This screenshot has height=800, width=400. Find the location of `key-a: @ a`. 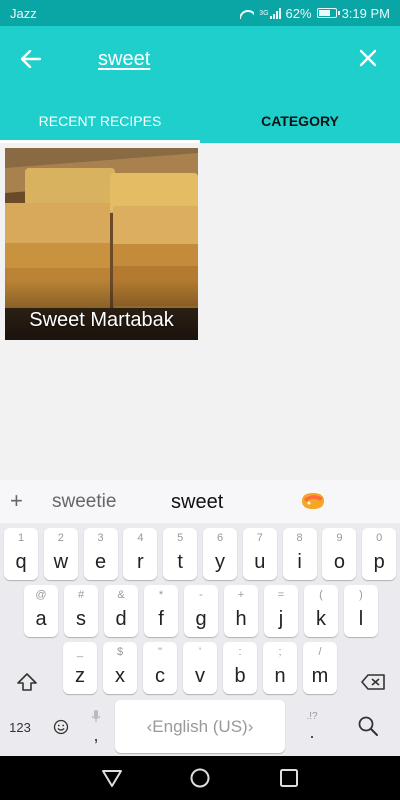

key-a: @ a is located at coordinates (41, 611).